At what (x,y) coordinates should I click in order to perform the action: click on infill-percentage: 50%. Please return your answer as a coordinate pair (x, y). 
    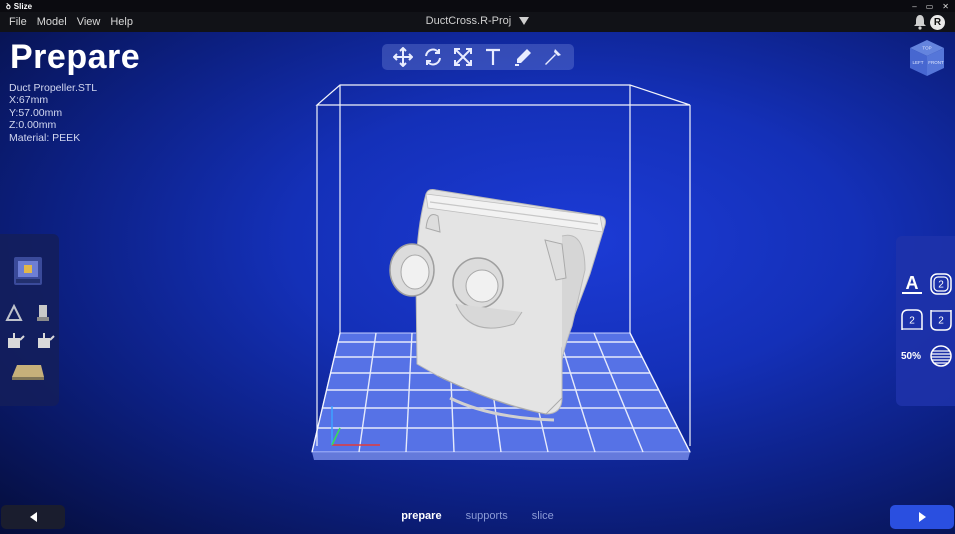
    Looking at the image, I should click on (911, 356).